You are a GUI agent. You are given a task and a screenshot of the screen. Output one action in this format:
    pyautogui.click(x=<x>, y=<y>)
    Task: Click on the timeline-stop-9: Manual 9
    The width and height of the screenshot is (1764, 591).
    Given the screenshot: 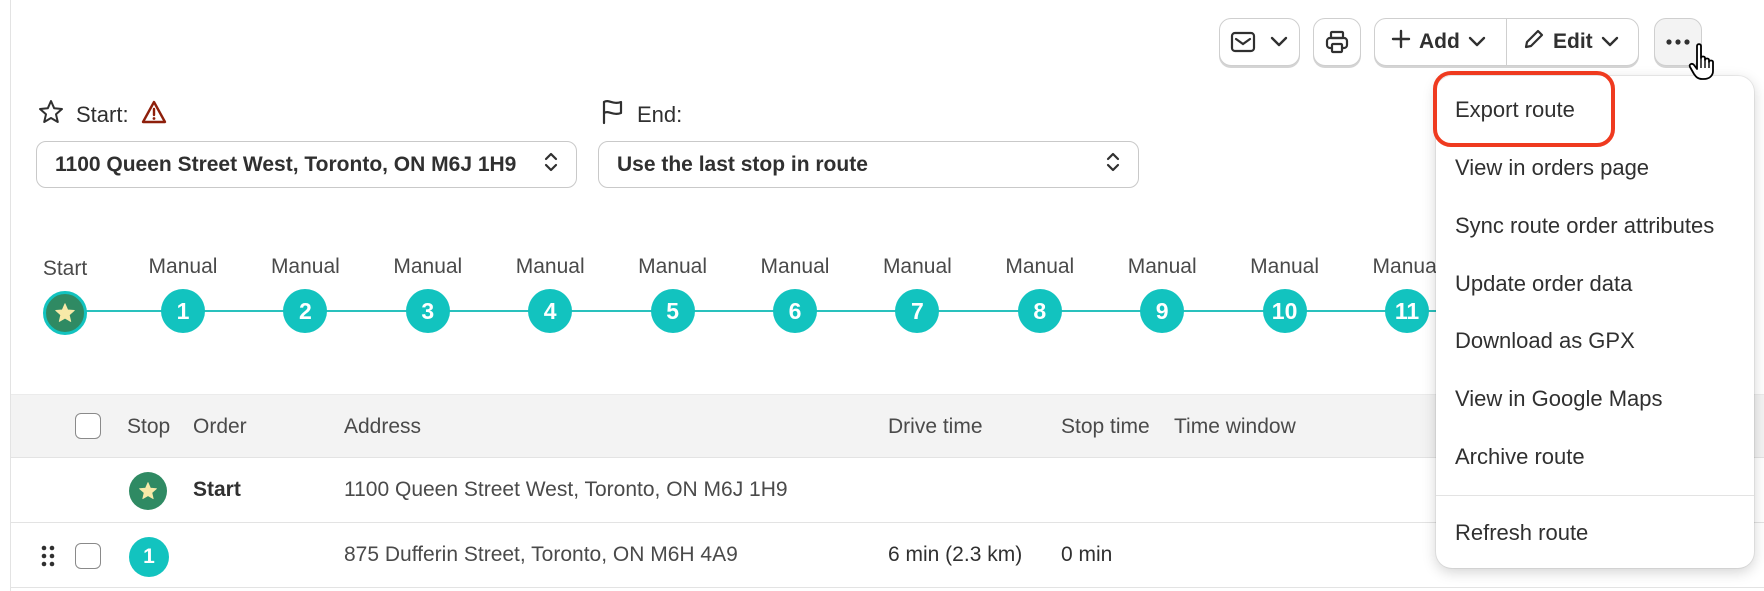 What is the action you would take?
    pyautogui.click(x=1162, y=294)
    